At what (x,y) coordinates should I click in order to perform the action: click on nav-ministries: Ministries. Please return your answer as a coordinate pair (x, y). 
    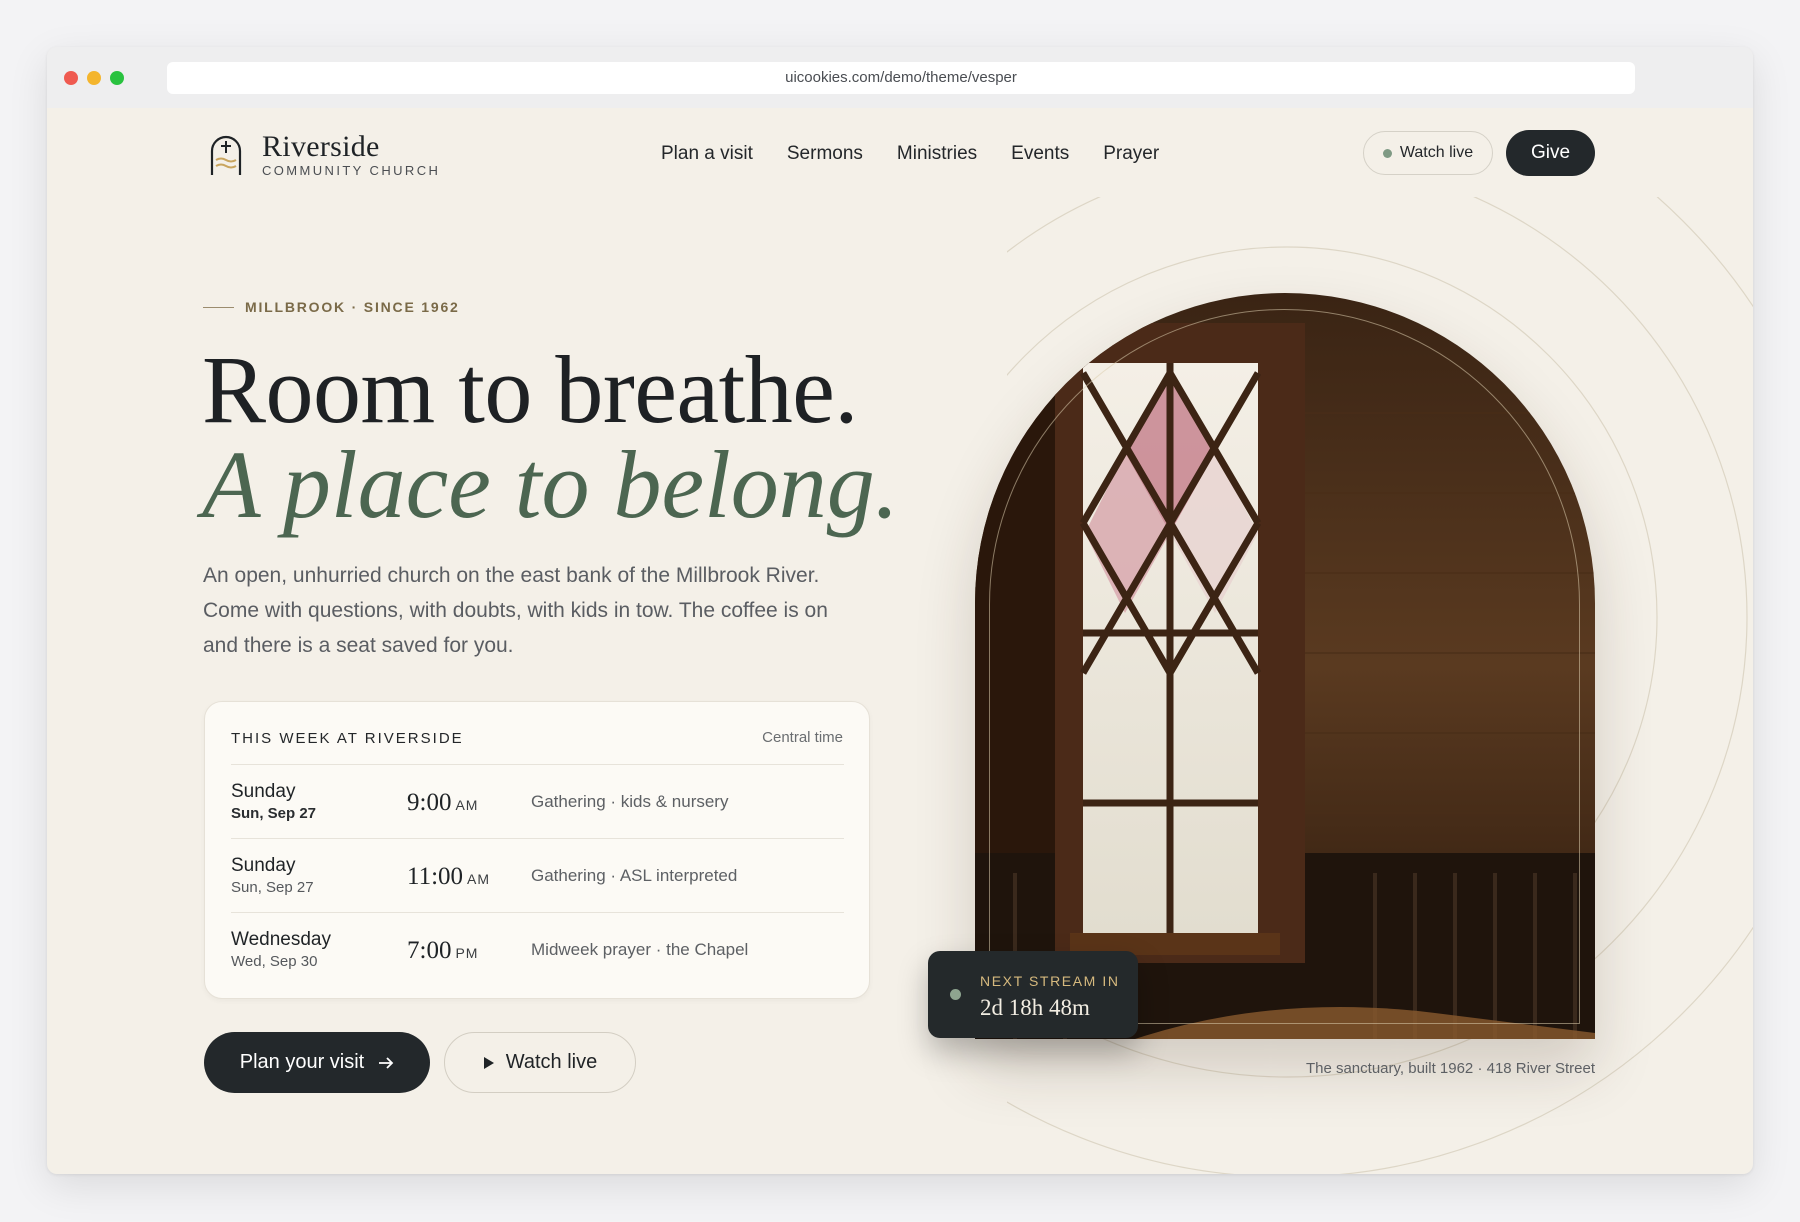
    Looking at the image, I should click on (937, 154).